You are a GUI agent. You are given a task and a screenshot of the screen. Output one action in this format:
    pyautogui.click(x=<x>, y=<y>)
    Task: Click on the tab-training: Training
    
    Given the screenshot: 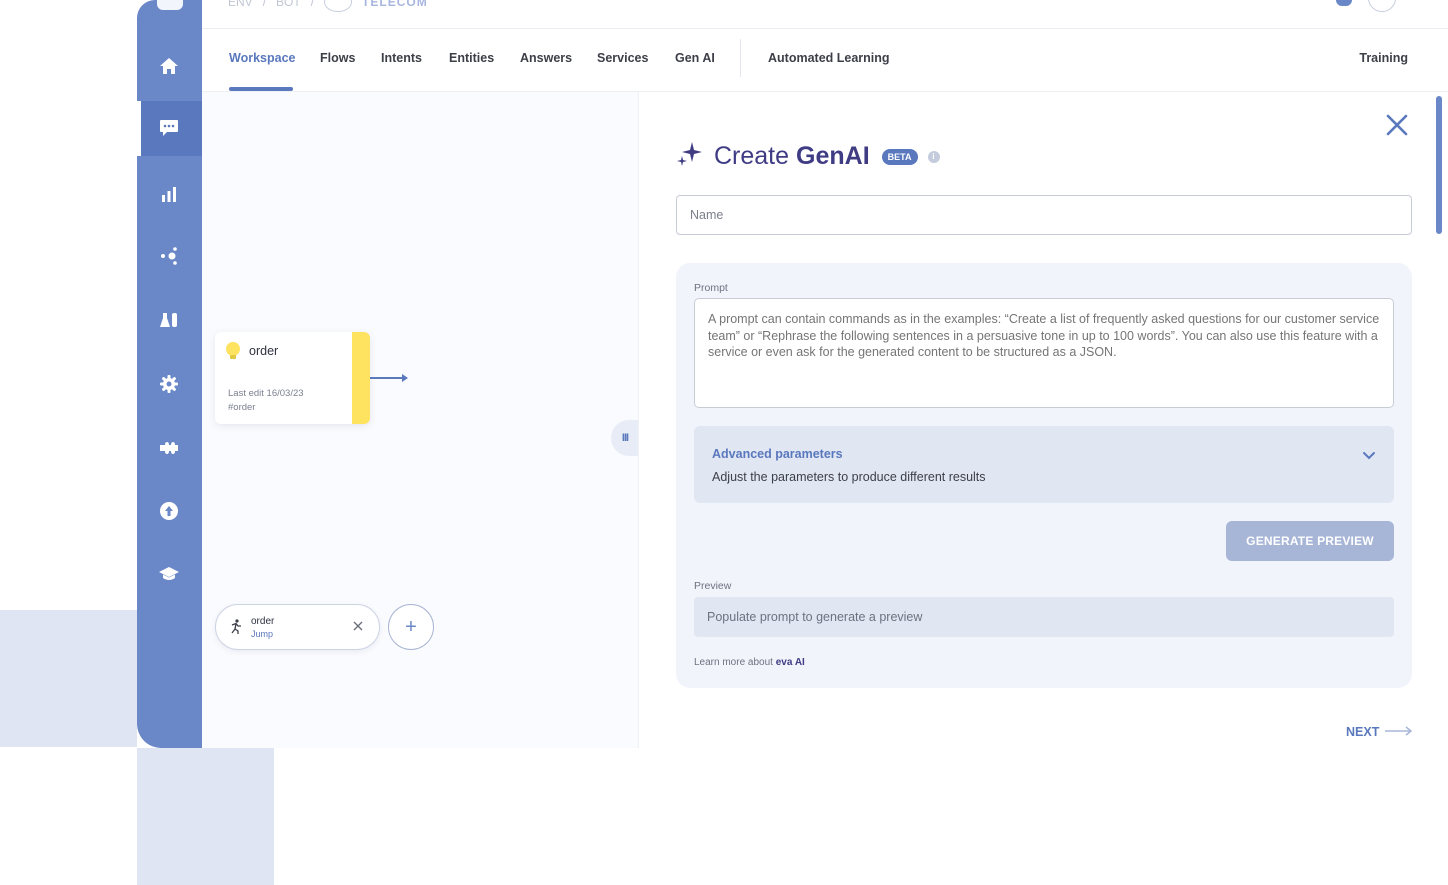 What is the action you would take?
    pyautogui.click(x=1383, y=58)
    